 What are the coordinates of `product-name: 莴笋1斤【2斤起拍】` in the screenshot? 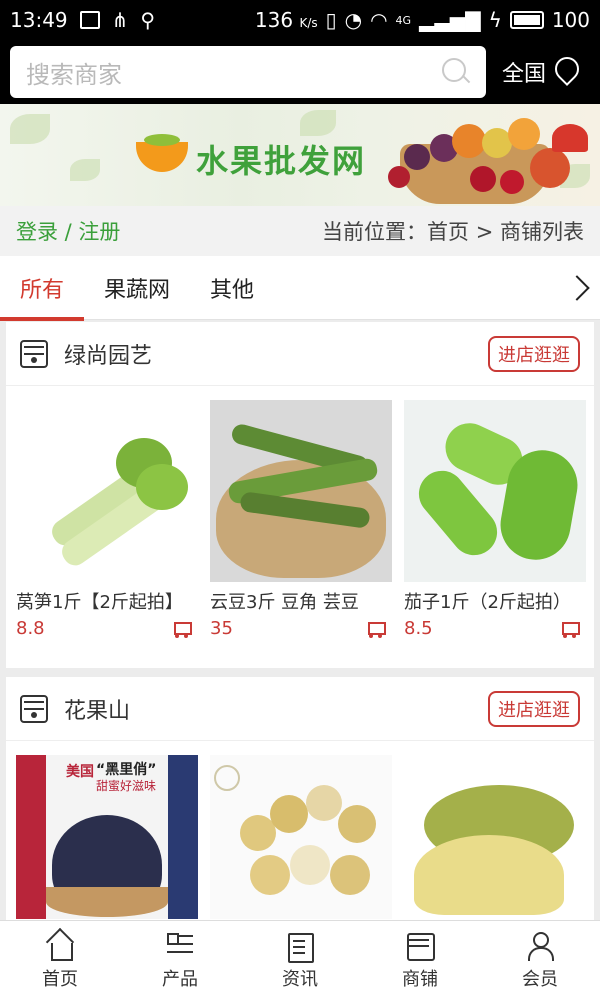 It's located at (99, 602).